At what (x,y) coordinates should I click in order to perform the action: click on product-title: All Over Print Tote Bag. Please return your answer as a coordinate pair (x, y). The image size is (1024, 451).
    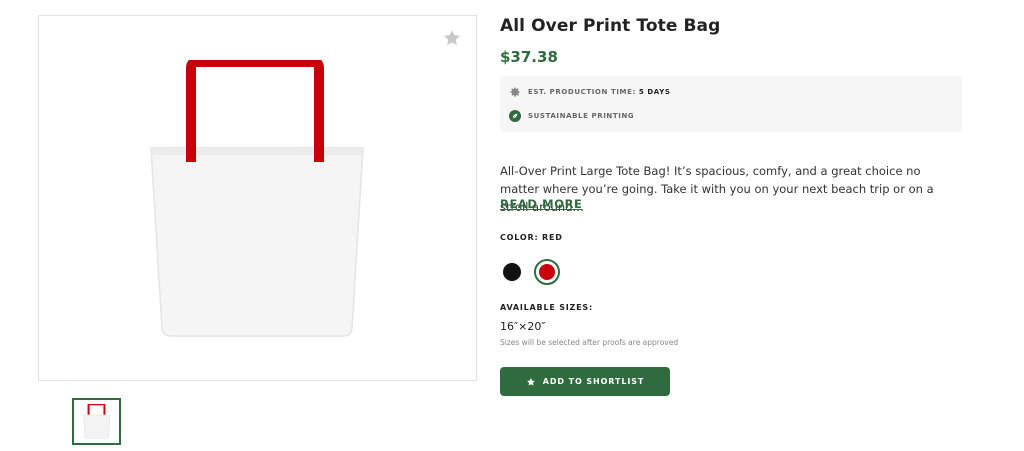
    Looking at the image, I should click on (610, 26).